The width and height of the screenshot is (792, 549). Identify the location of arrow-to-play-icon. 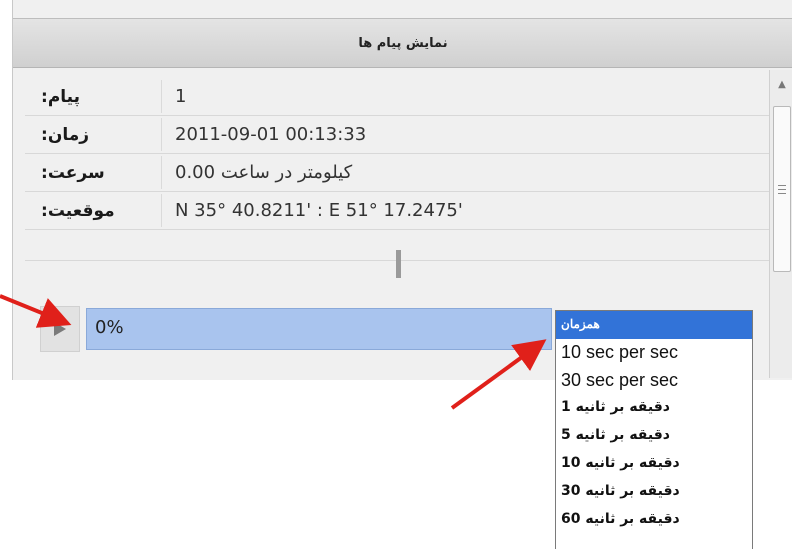
(36, 311).